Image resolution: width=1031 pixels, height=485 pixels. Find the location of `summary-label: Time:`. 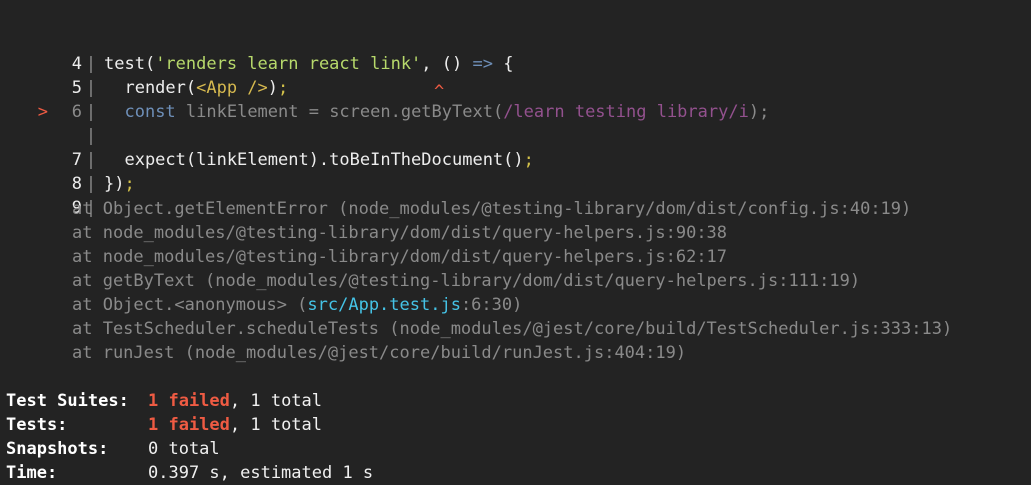

summary-label: Time: is located at coordinates (32, 473).